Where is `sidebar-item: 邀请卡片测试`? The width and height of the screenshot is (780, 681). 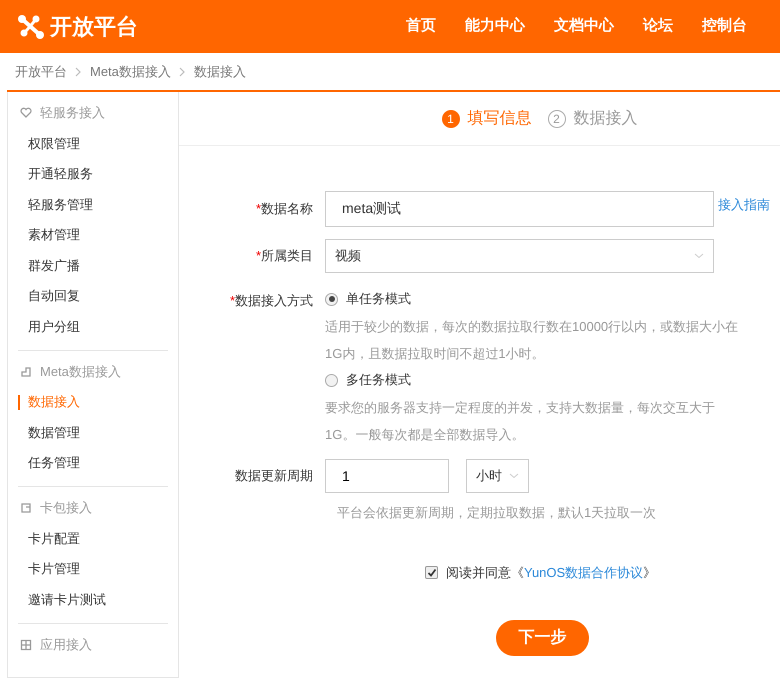 sidebar-item: 邀请卡片测试 is located at coordinates (88, 599).